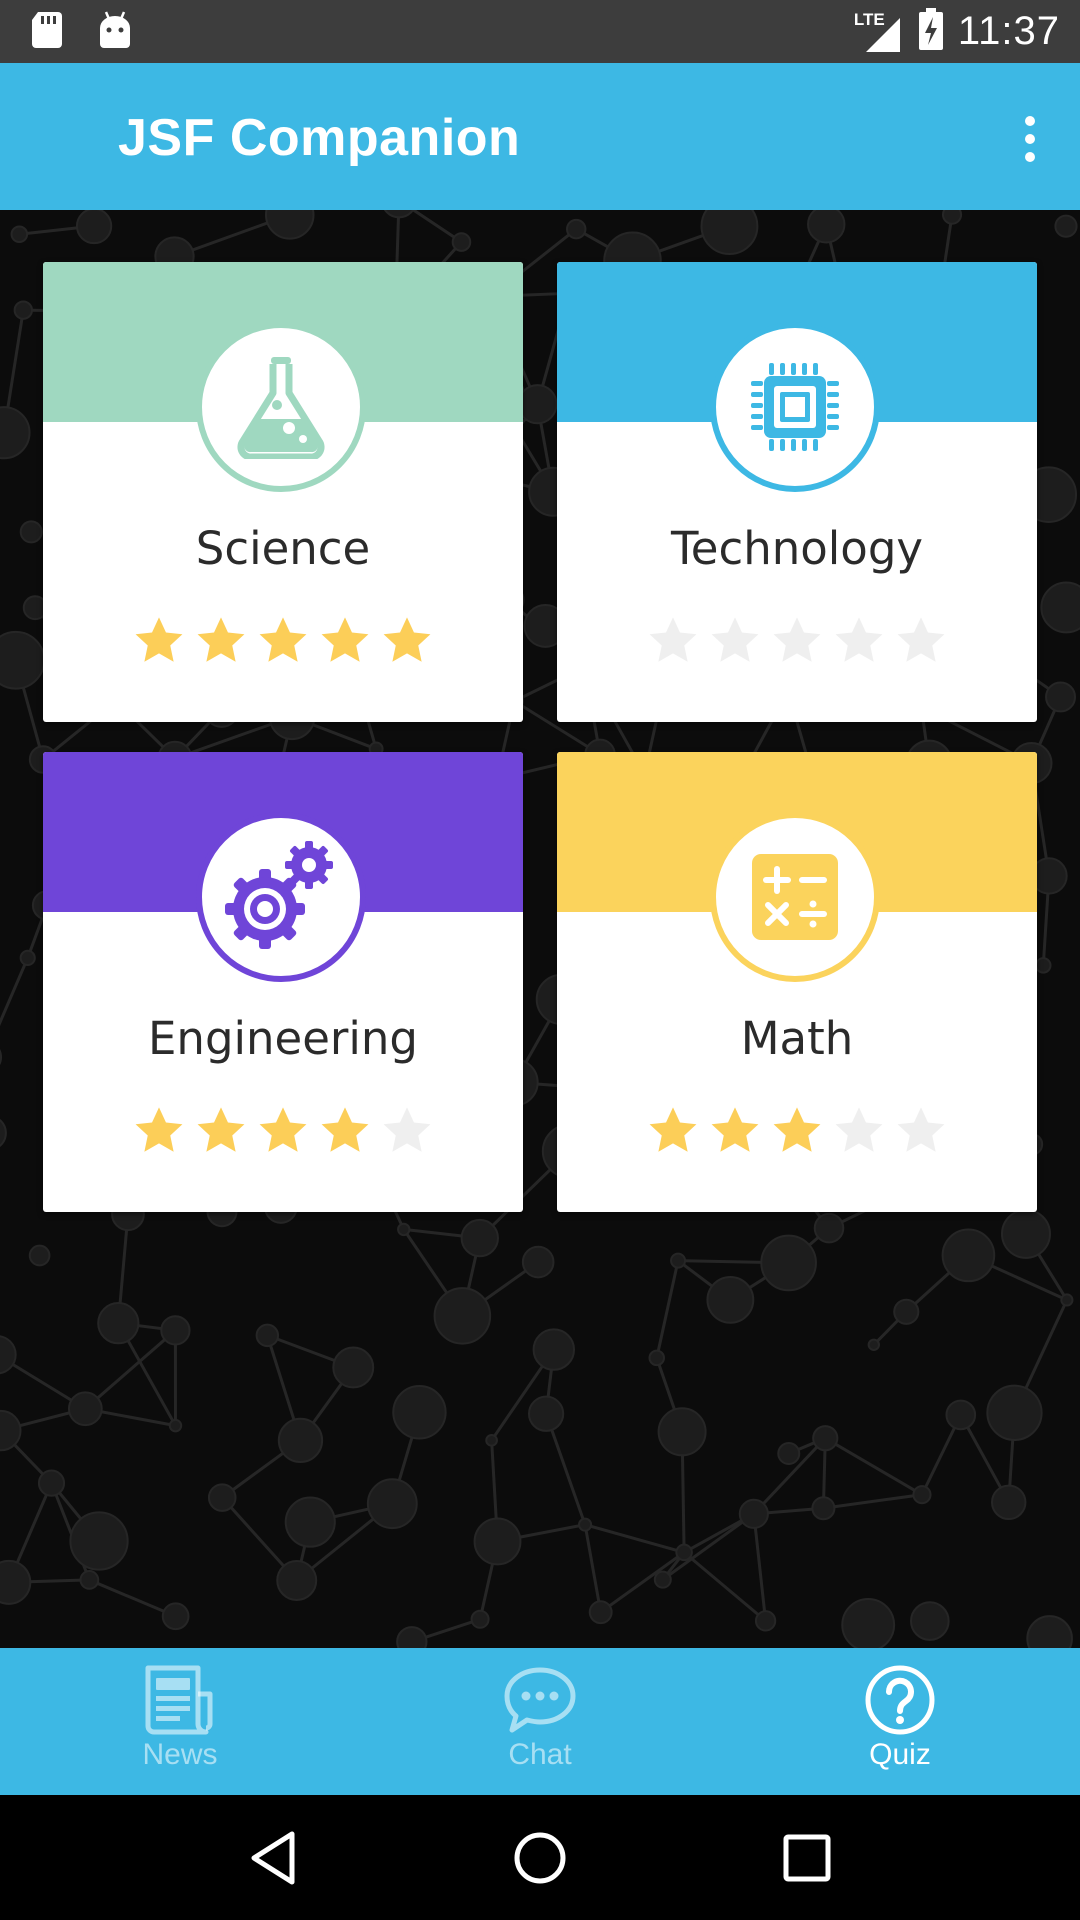 This screenshot has width=1080, height=1920. Describe the element at coordinates (47, 32) in the screenshot. I see `sd-card-icon` at that location.